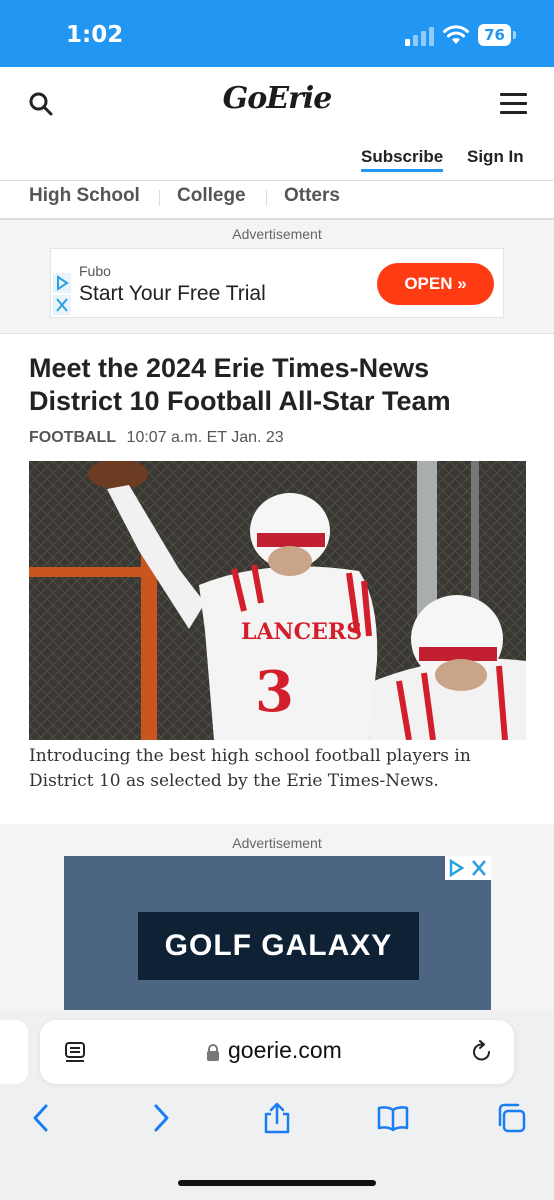 The height and width of the screenshot is (1200, 554). I want to click on article-category: FOOTBALL, so click(72, 437).